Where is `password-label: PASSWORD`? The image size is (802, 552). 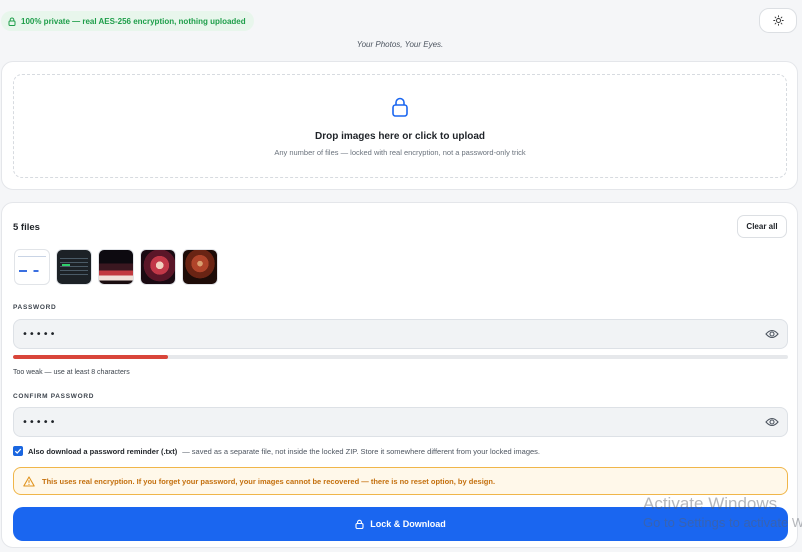
password-label: PASSWORD is located at coordinates (35, 307).